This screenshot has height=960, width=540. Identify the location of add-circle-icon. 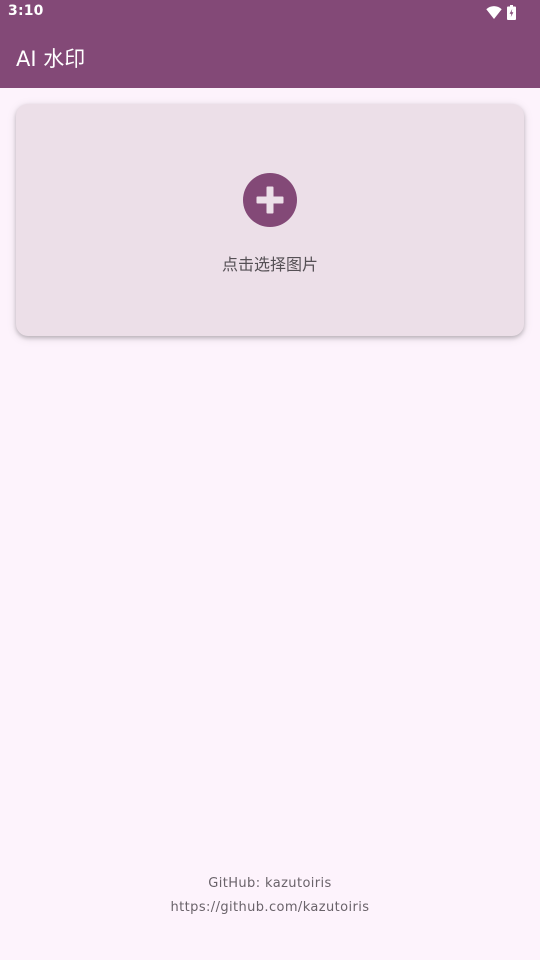
(270, 200).